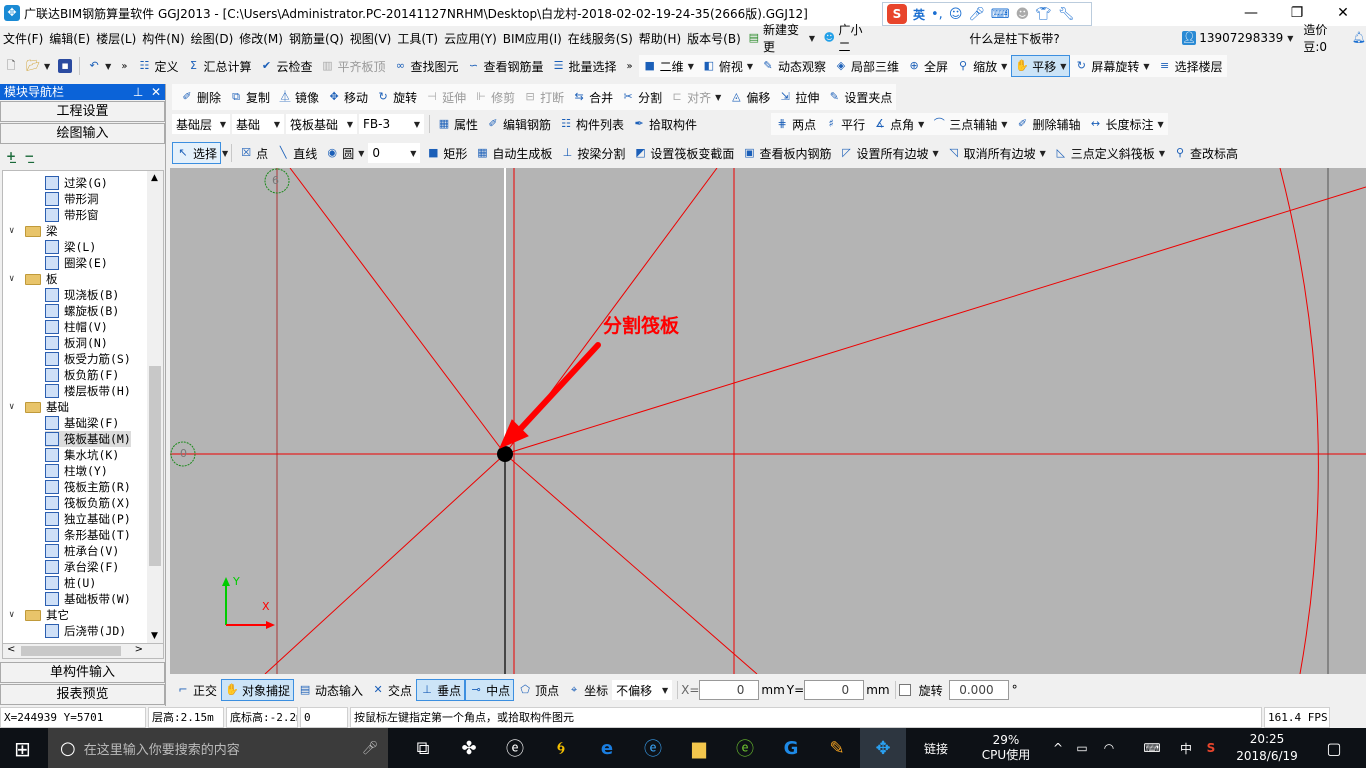 Image resolution: width=1366 pixels, height=768 pixels. I want to click on midpoint-button: ⊸ 中点, so click(490, 690).